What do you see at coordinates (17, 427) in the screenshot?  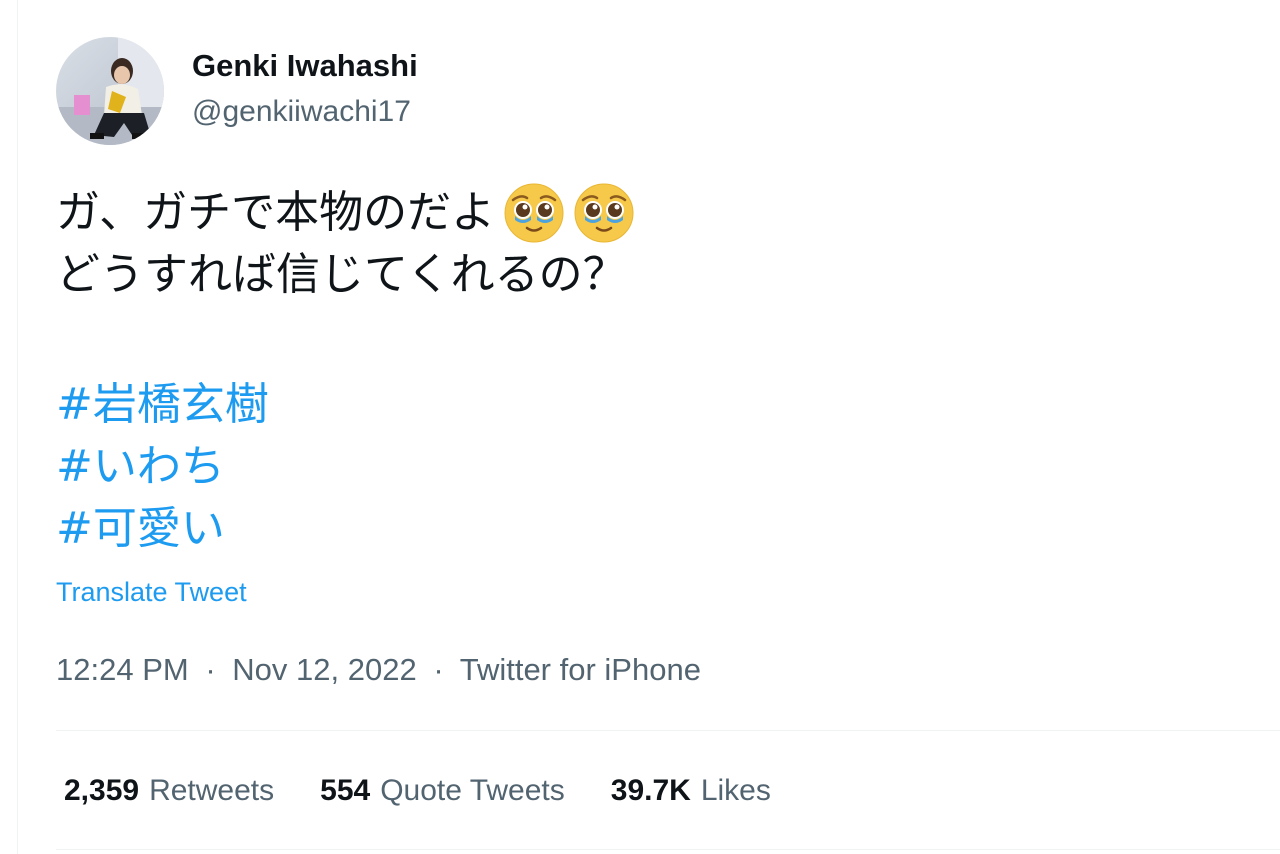 I see `timeline-border` at bounding box center [17, 427].